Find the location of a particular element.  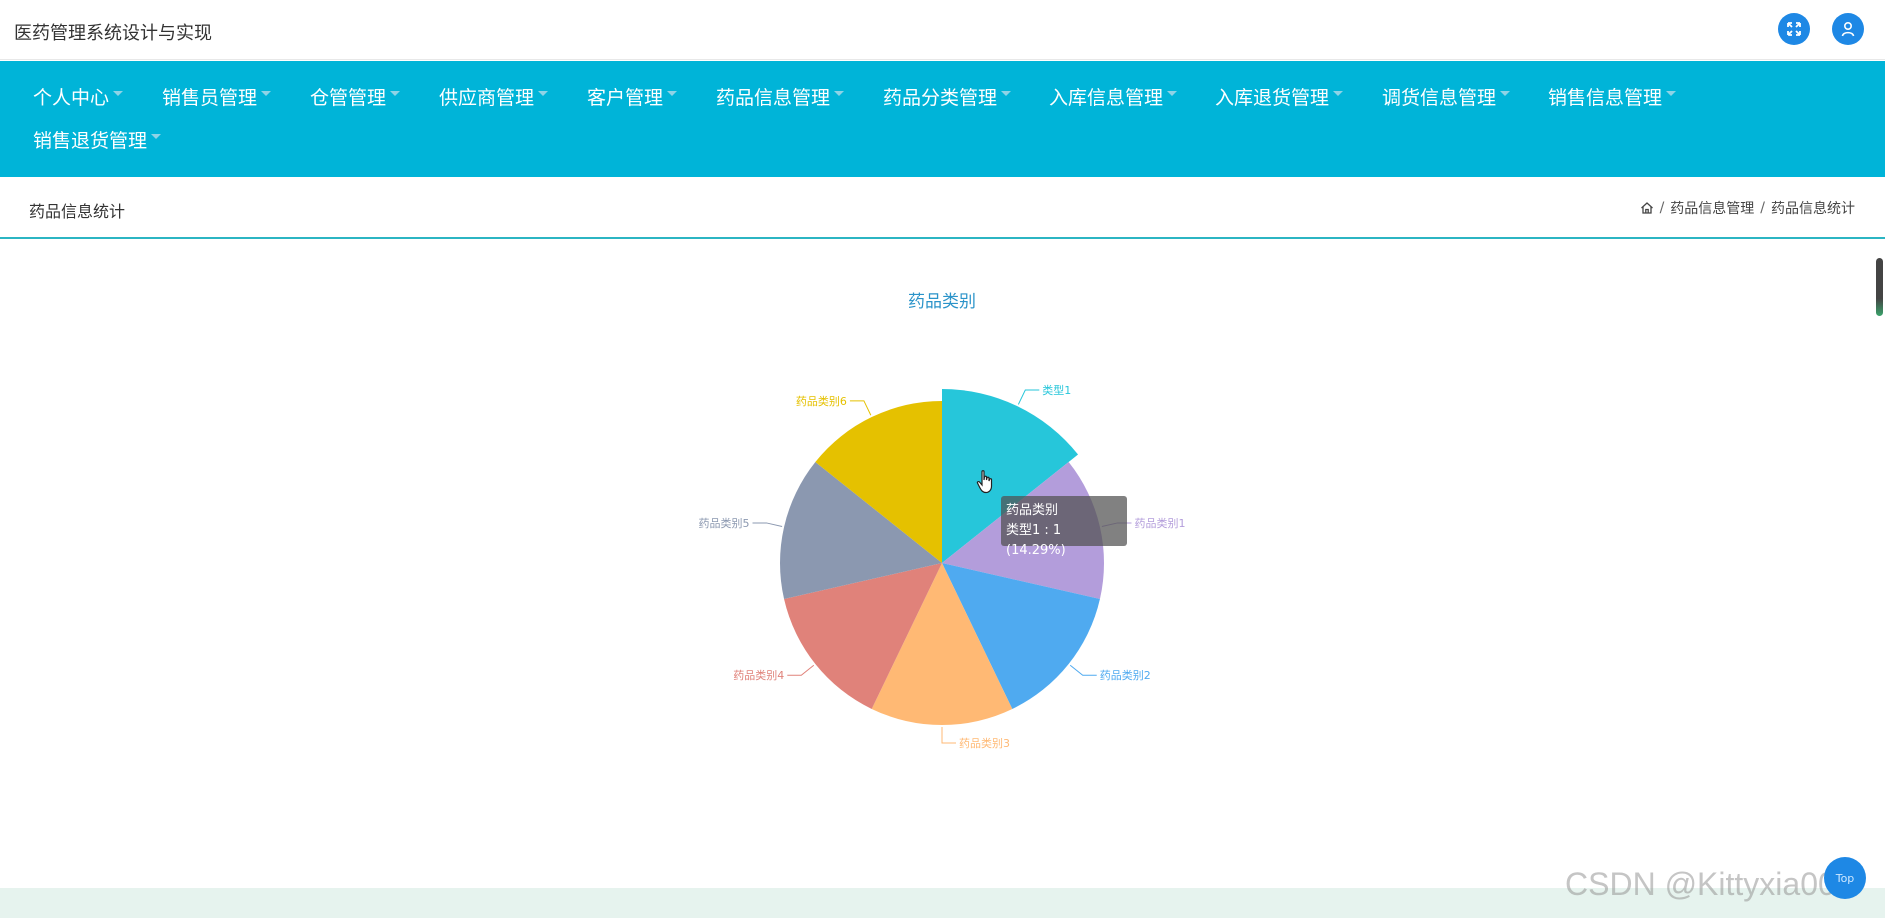

nav-item-customer: 客户管理 is located at coordinates (632, 98).